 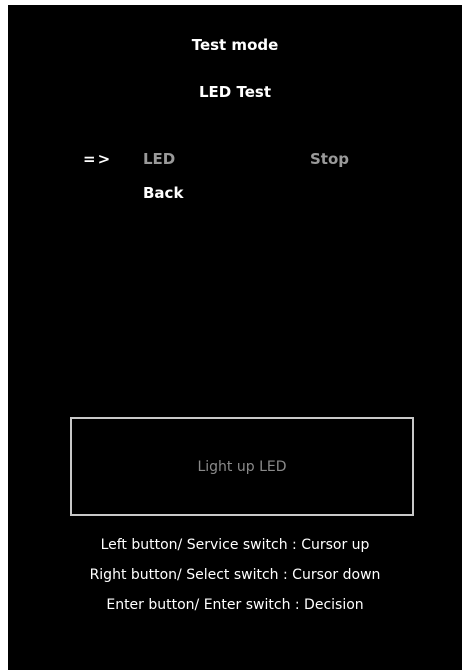 I want to click on menu-item-back: Back, so click(x=163, y=193).